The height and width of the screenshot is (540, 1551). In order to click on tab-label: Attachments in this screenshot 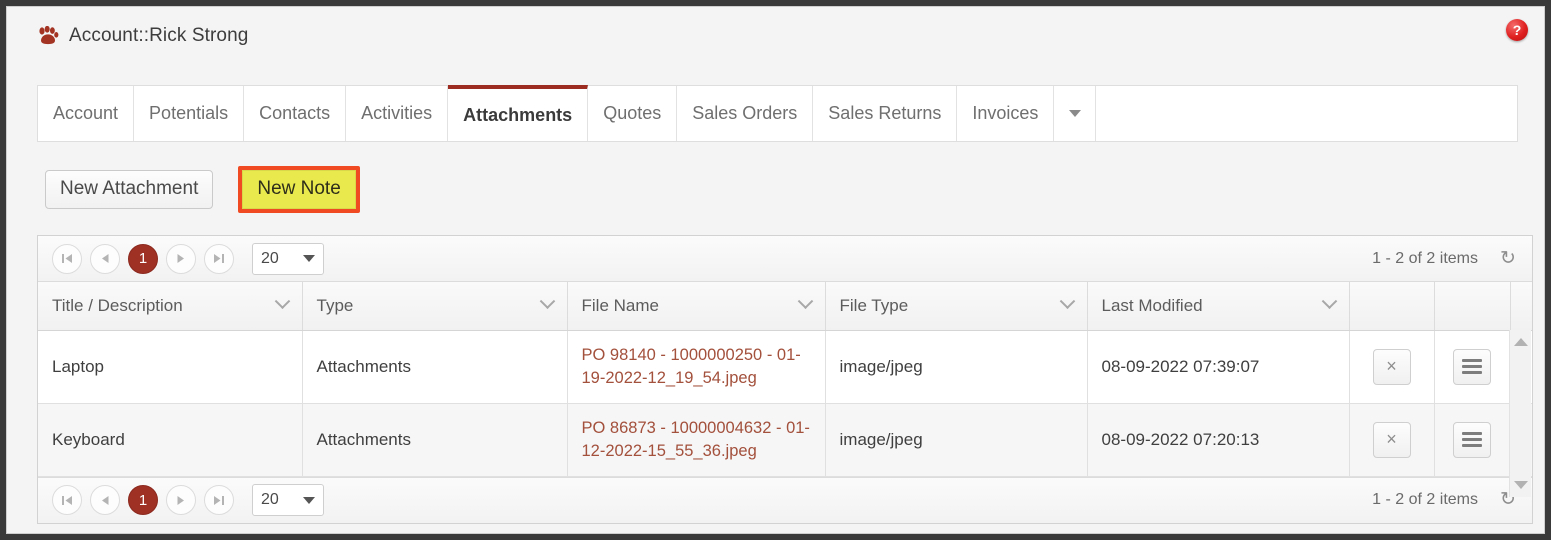, I will do `click(518, 114)`.